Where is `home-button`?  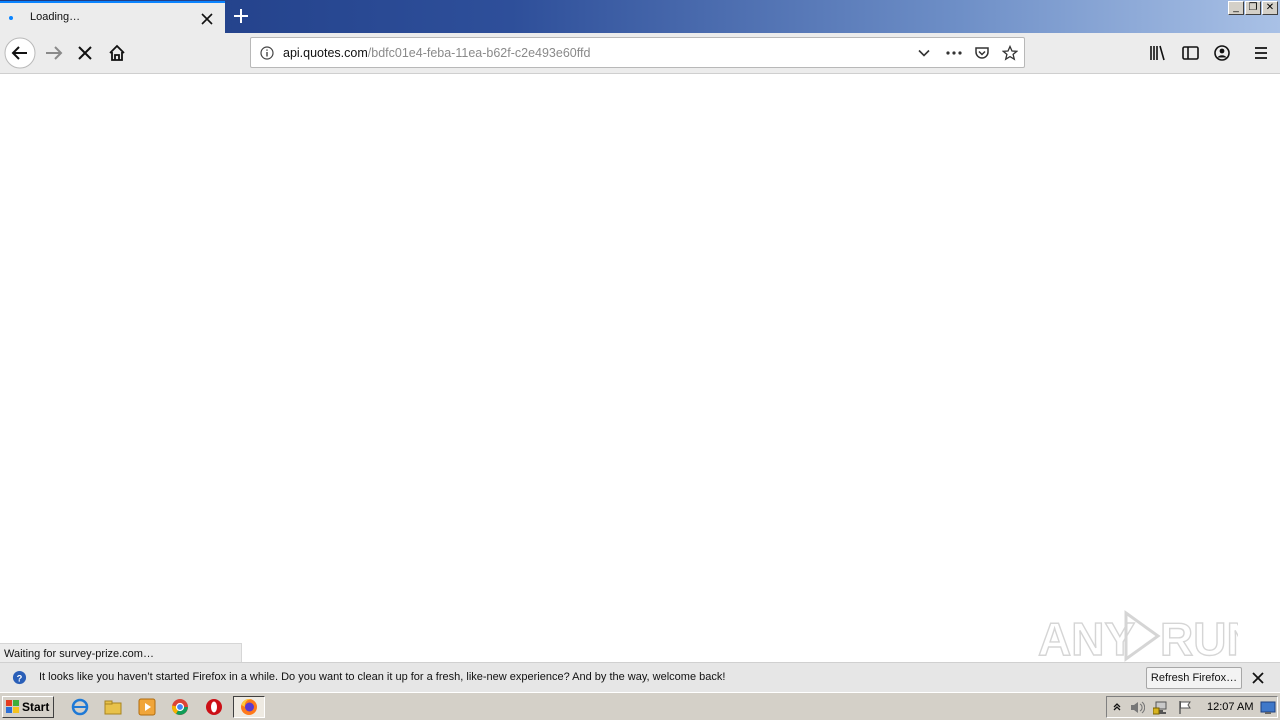 home-button is located at coordinates (117, 53).